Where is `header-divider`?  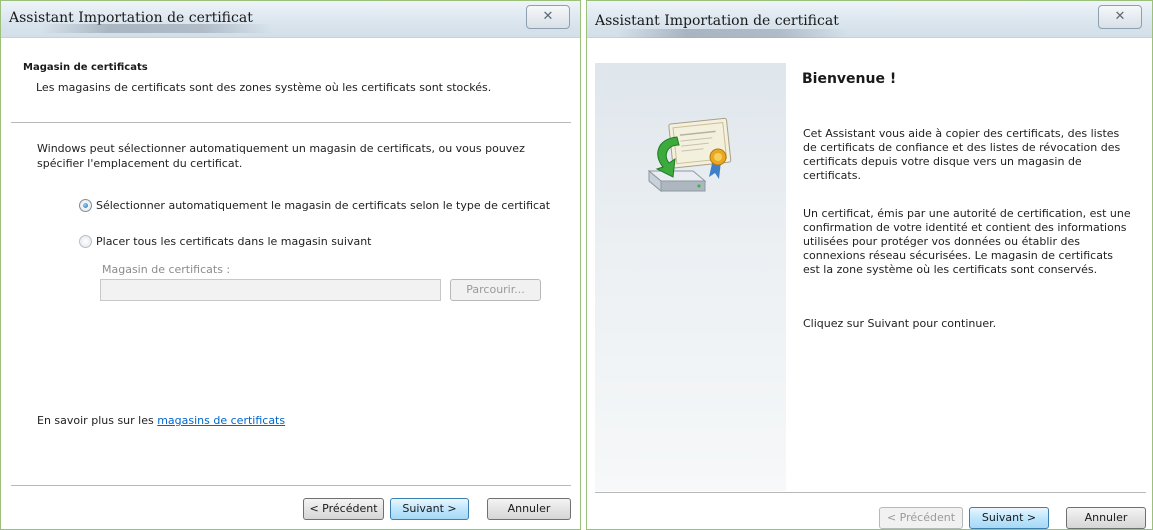 header-divider is located at coordinates (291, 122).